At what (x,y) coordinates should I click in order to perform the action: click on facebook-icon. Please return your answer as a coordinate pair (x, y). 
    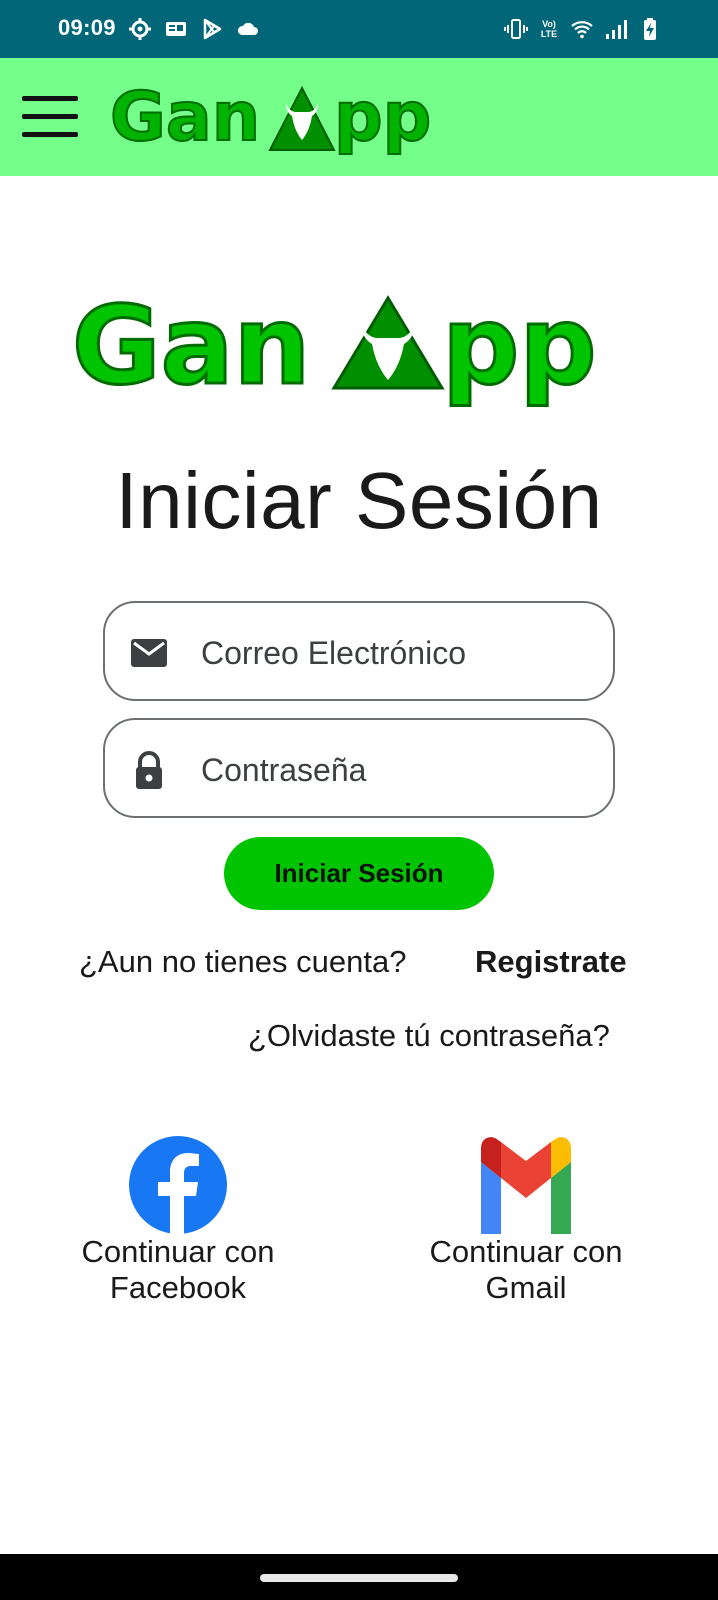
    Looking at the image, I should click on (178, 1185).